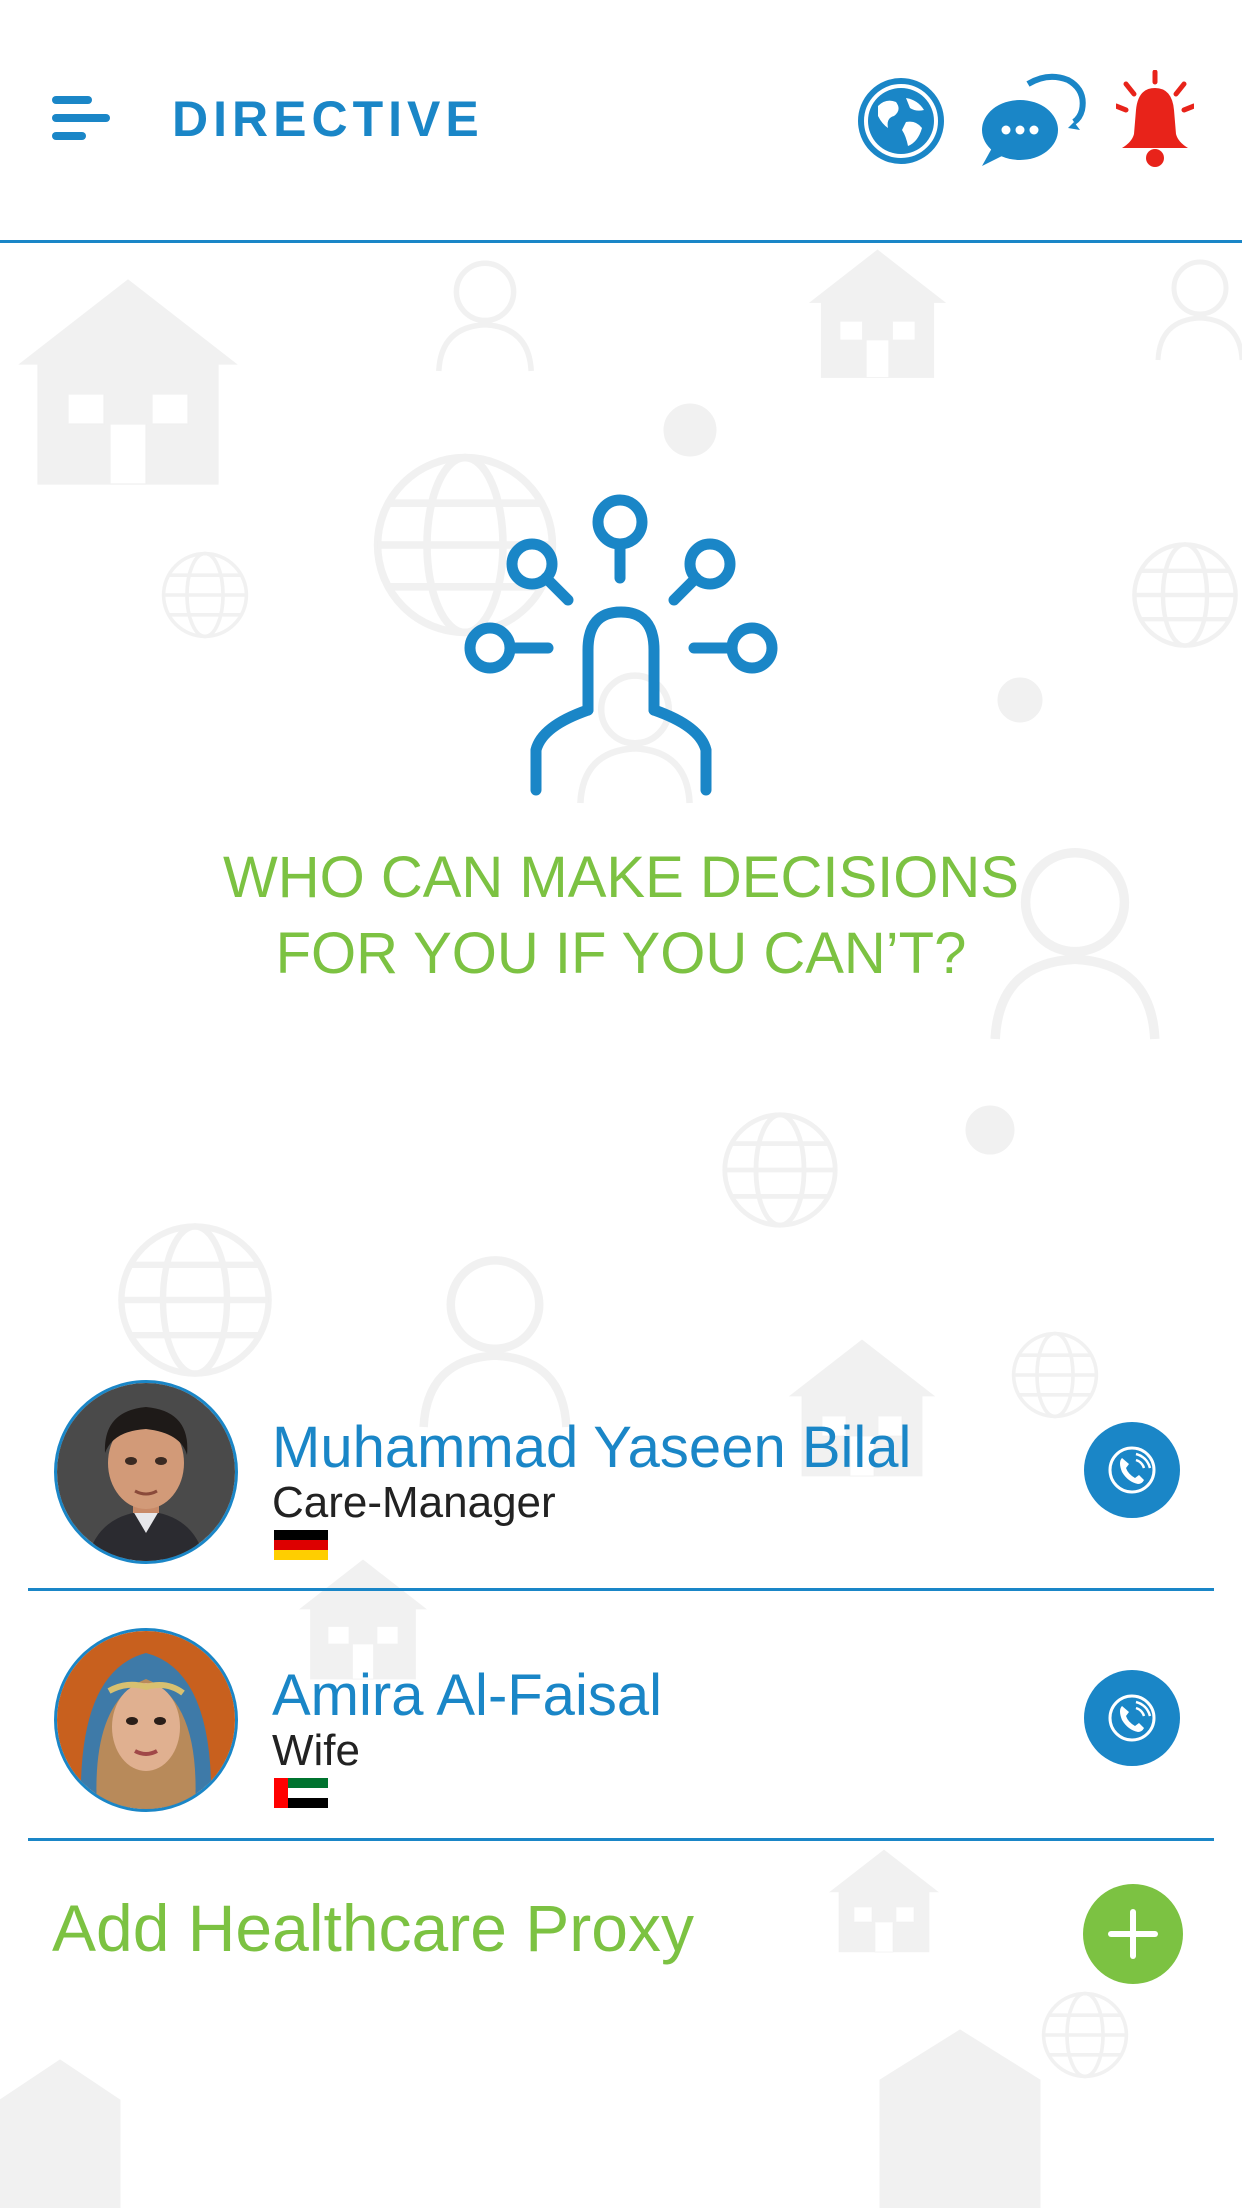 This screenshot has width=1242, height=2208. I want to click on proxy-name: Amira Al-Faisal, so click(467, 1695).